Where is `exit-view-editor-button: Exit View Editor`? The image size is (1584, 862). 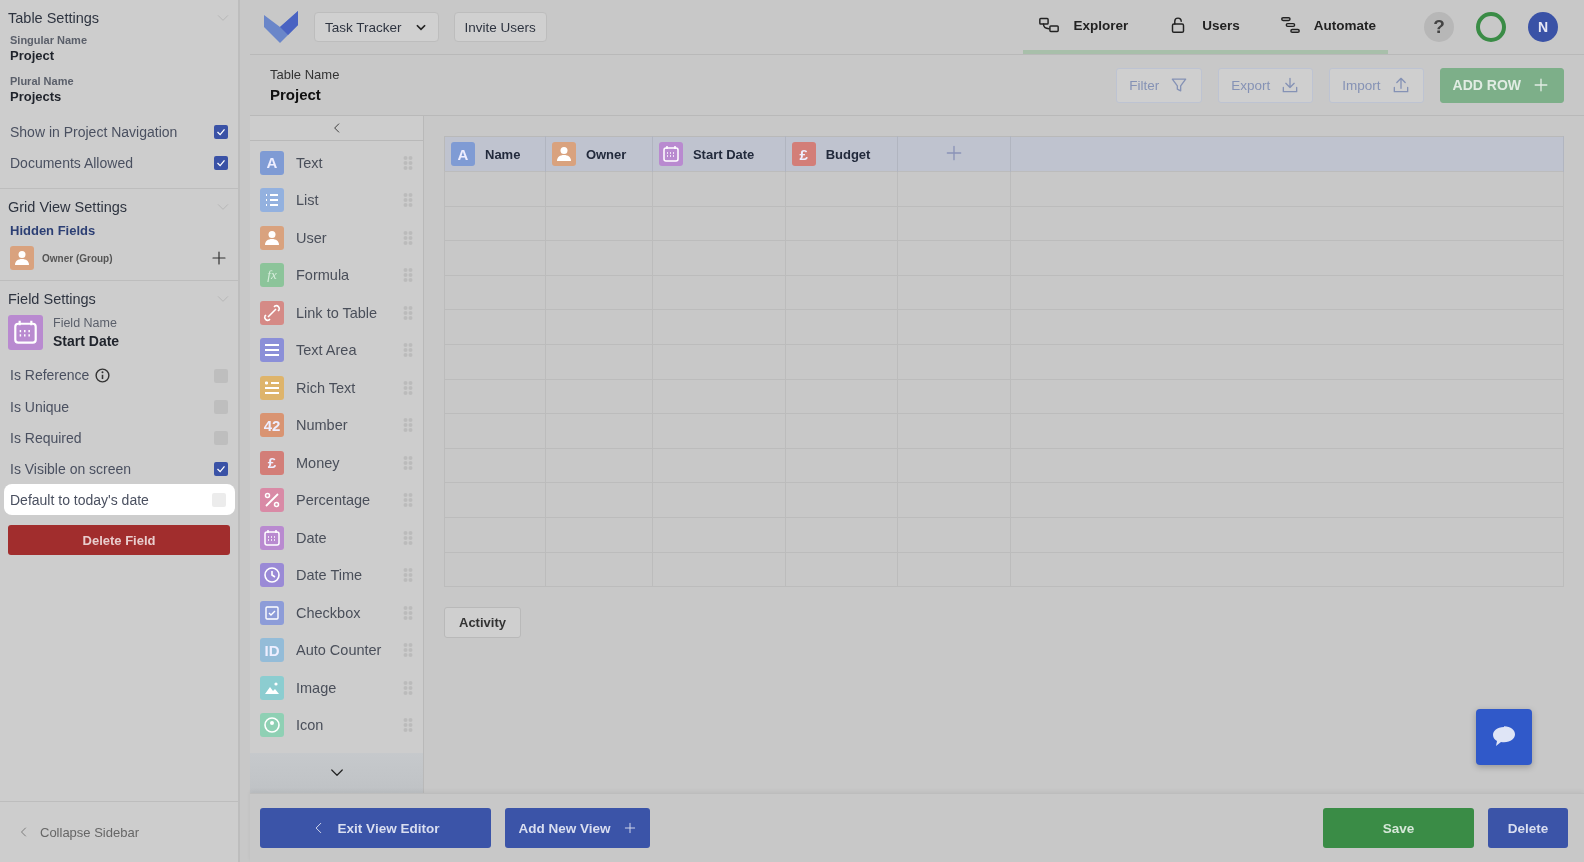 exit-view-editor-button: Exit View Editor is located at coordinates (375, 828).